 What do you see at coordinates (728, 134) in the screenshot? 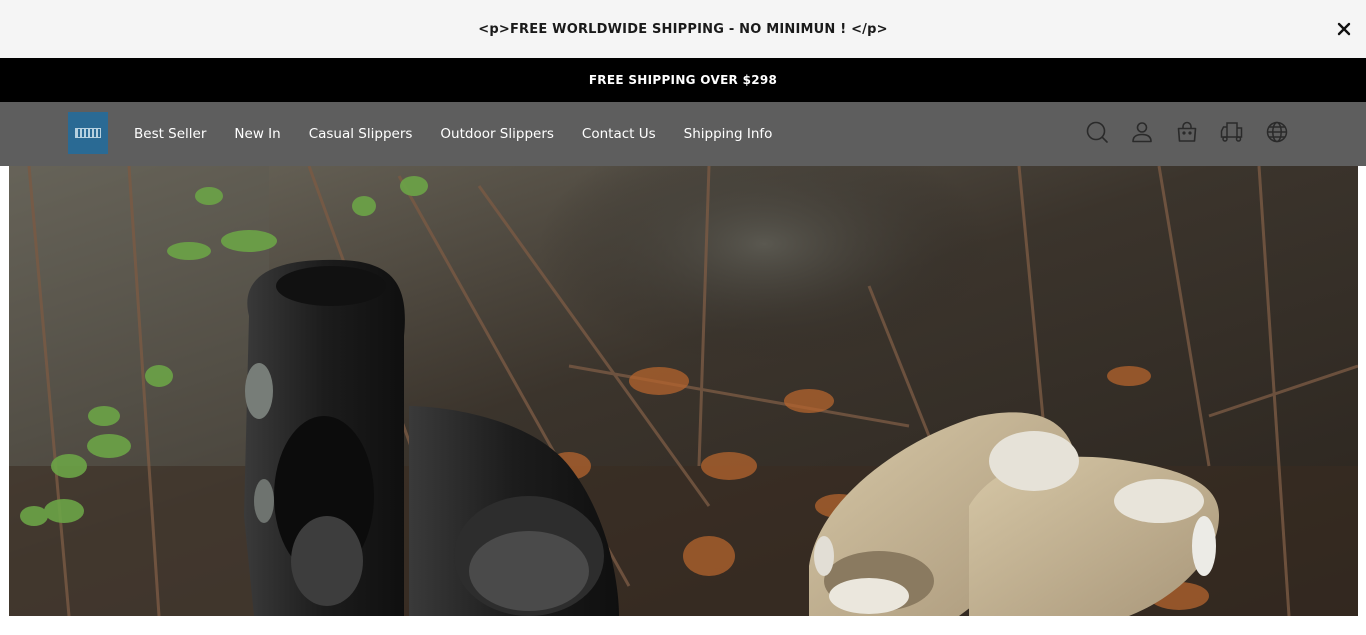
I see `nav-shipping-info: Shipping Info` at bounding box center [728, 134].